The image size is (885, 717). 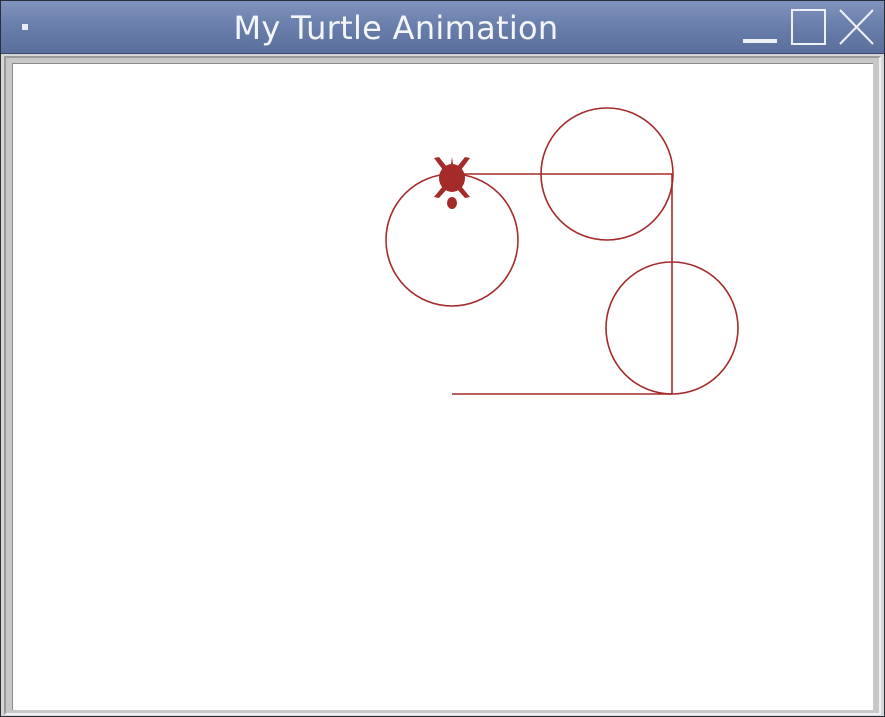 I want to click on close-button, so click(x=856, y=27).